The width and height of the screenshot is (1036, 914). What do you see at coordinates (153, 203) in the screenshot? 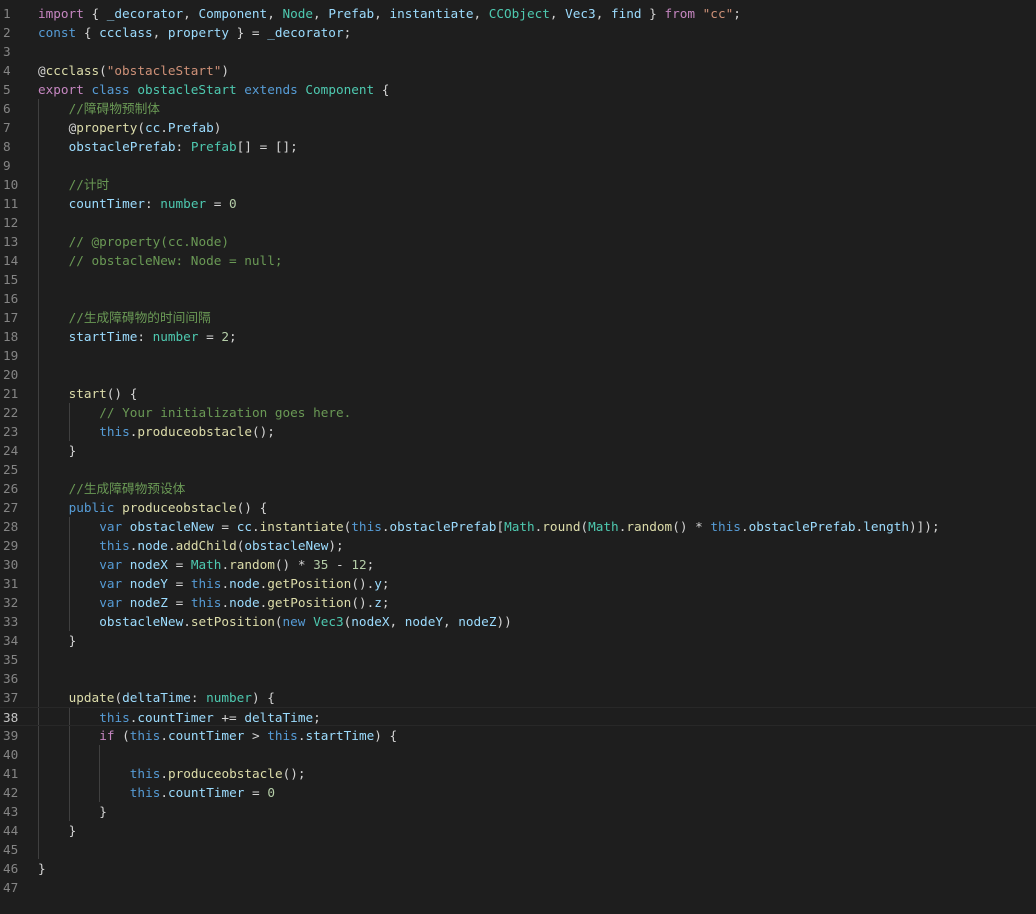
I see `code-text: countTimer: number = 0` at bounding box center [153, 203].